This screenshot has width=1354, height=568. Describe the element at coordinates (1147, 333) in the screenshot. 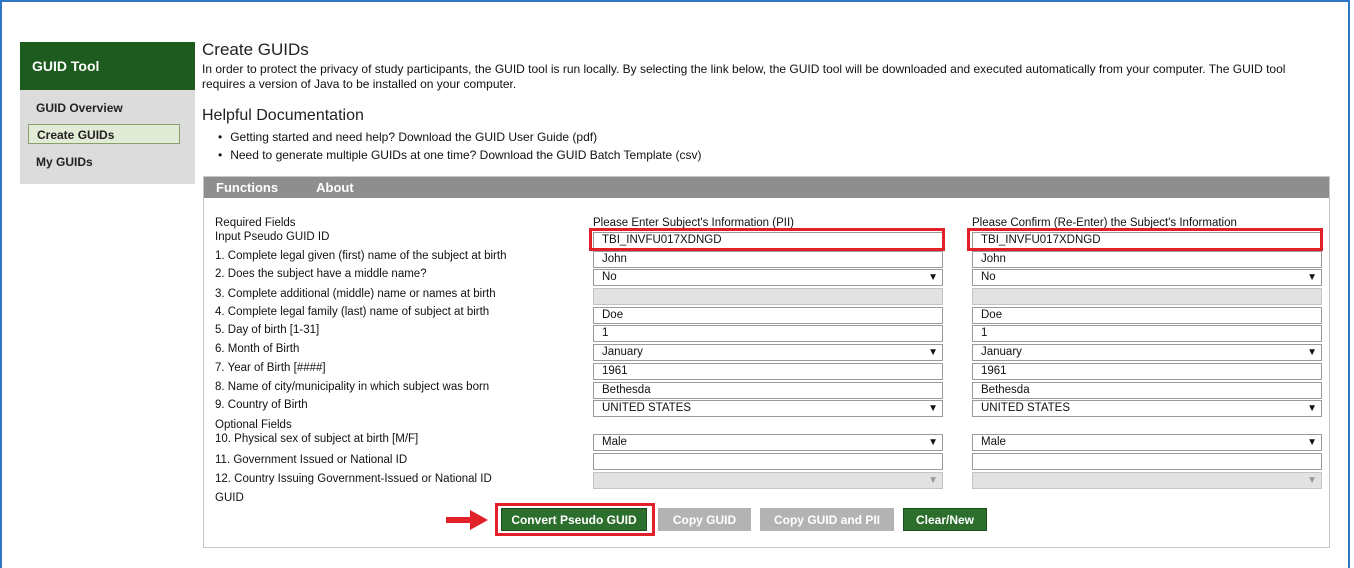

I see `confirm-day-of-birth-input: 1` at that location.